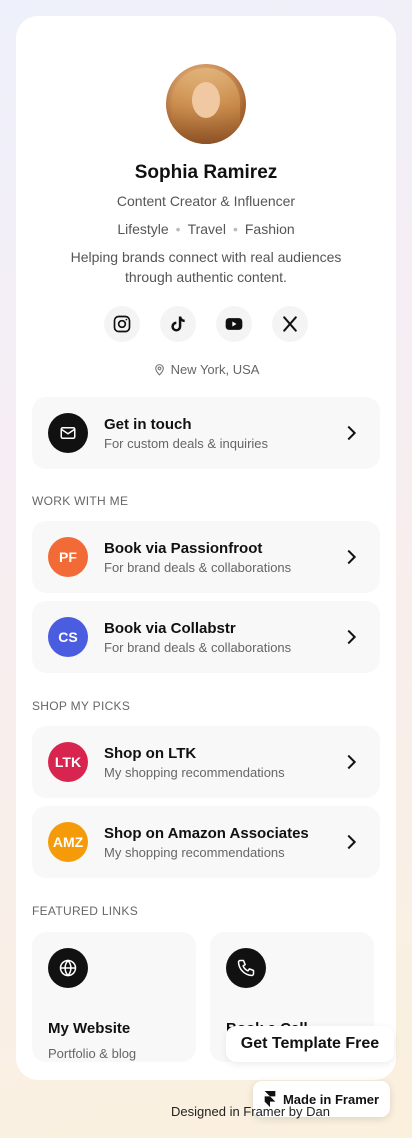 The width and height of the screenshot is (412, 1138). Describe the element at coordinates (80, 501) in the screenshot. I see `section-work-heading: WORK WITH ME` at that location.